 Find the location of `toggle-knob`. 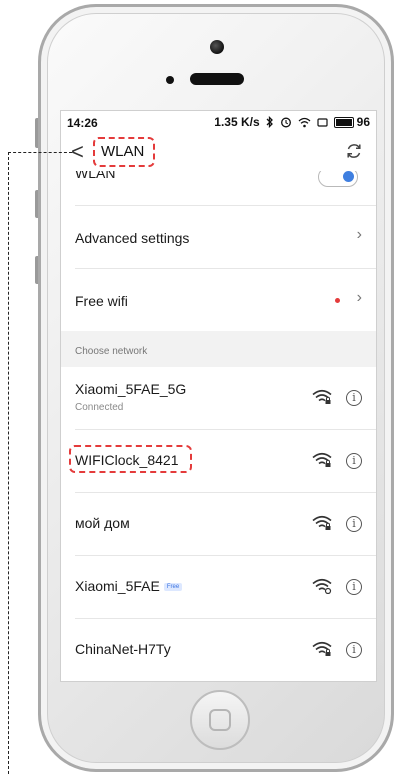

toggle-knob is located at coordinates (348, 176).